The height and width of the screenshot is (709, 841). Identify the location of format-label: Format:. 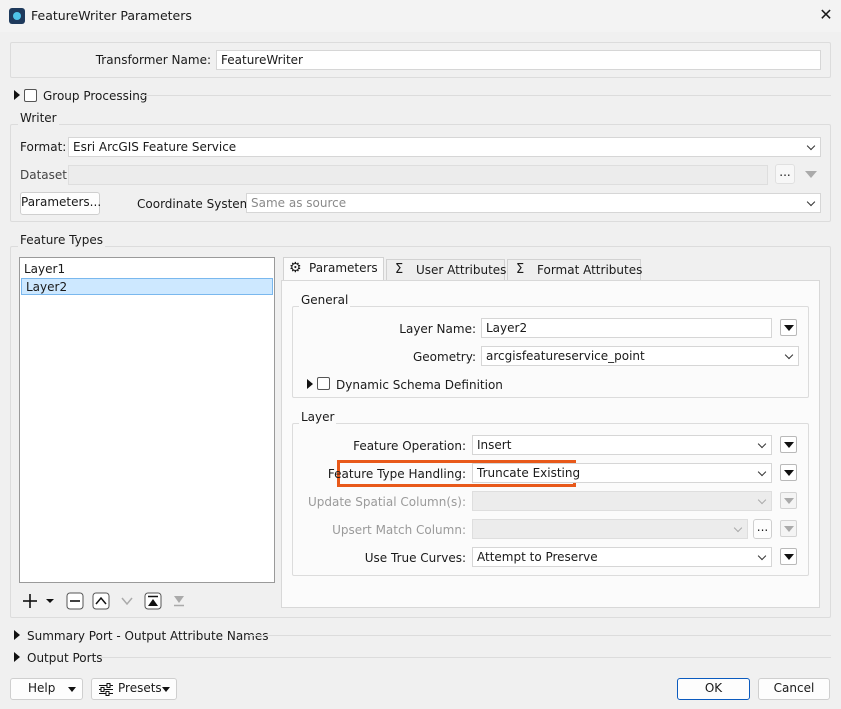
(43, 147).